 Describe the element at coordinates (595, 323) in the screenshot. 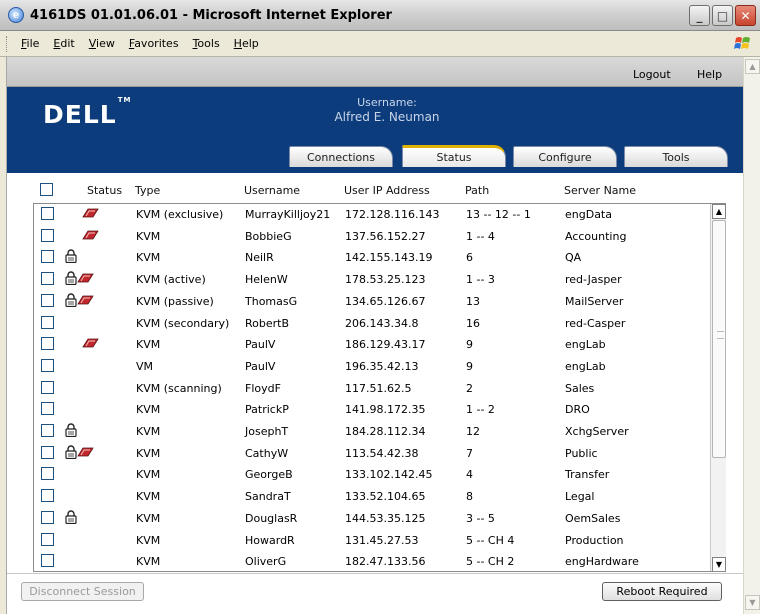

I see `cell-server: red-Casper` at that location.